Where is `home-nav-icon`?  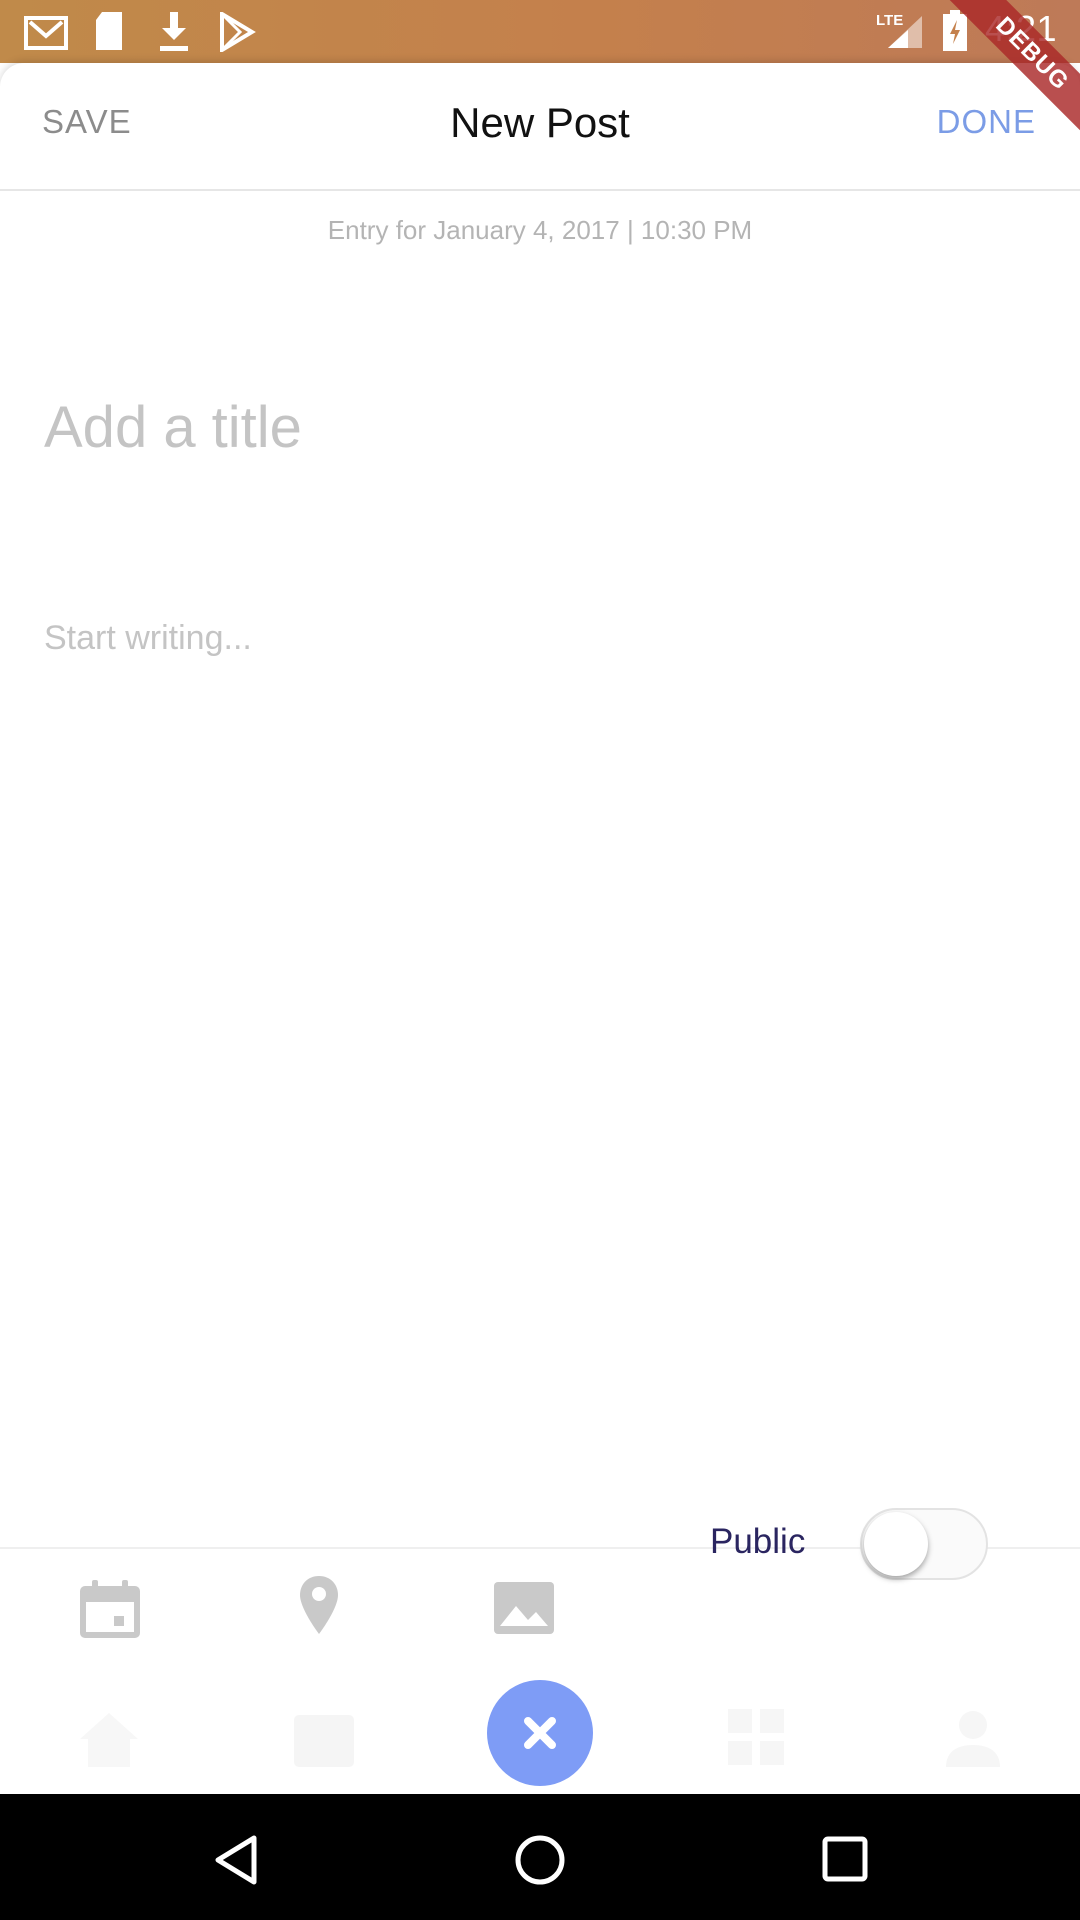
home-nav-icon is located at coordinates (540, 1860).